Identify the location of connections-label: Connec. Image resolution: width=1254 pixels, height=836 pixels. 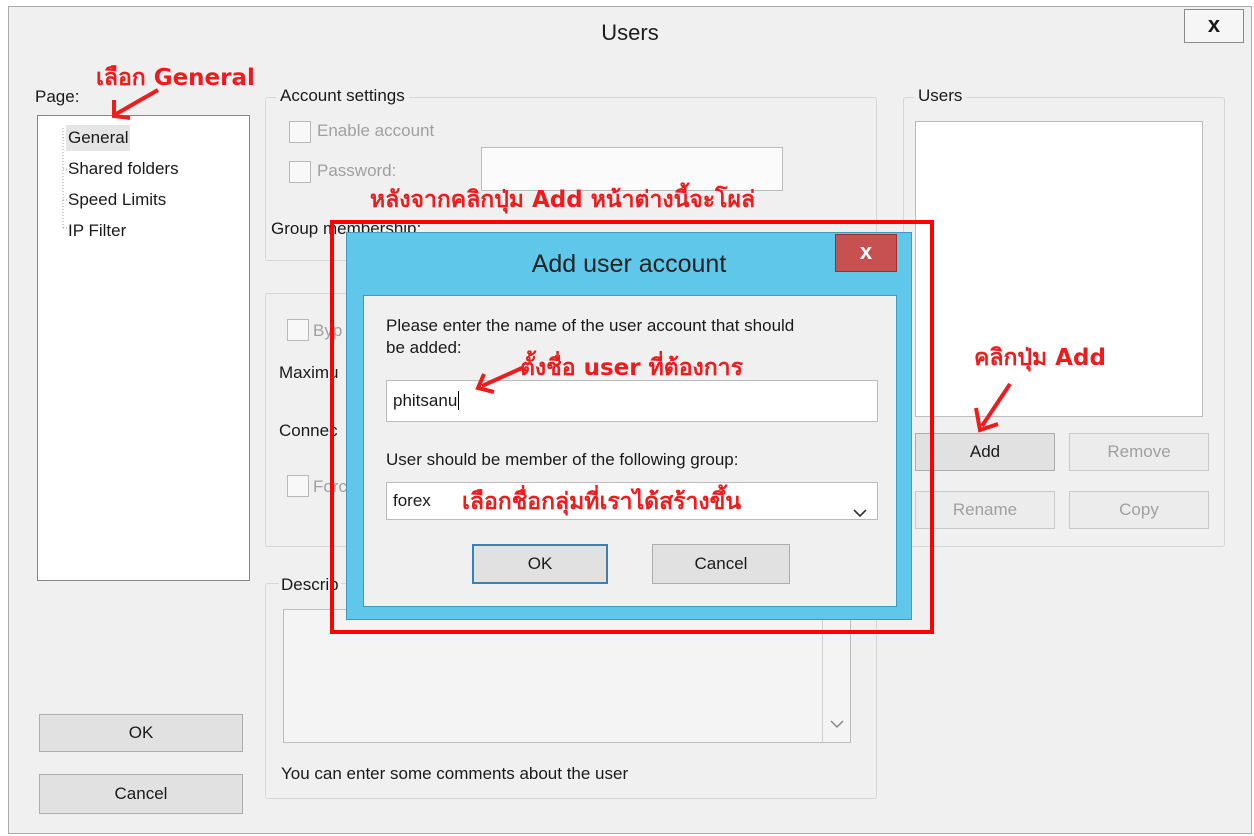
(308, 430).